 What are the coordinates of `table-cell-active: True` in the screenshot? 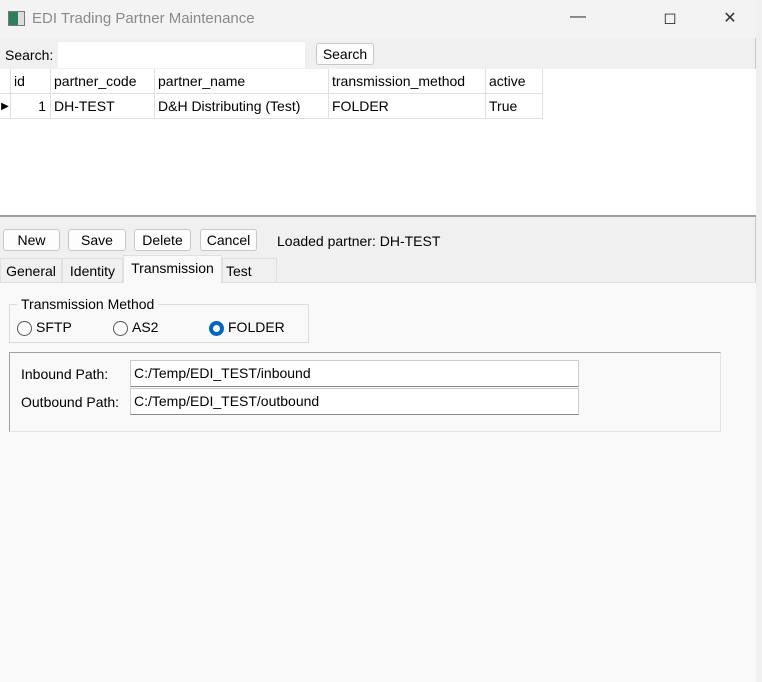 It's located at (514, 106).